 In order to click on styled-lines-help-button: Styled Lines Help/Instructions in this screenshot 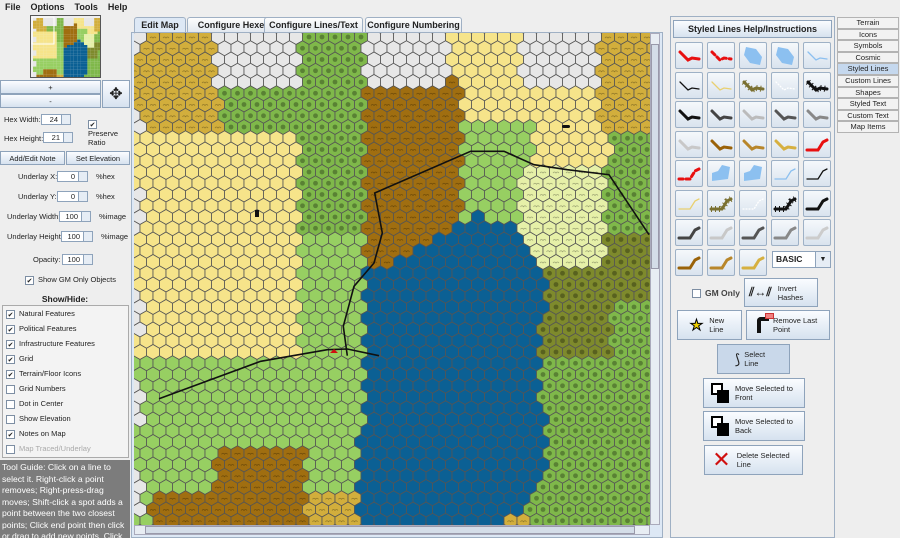, I will do `click(752, 29)`.